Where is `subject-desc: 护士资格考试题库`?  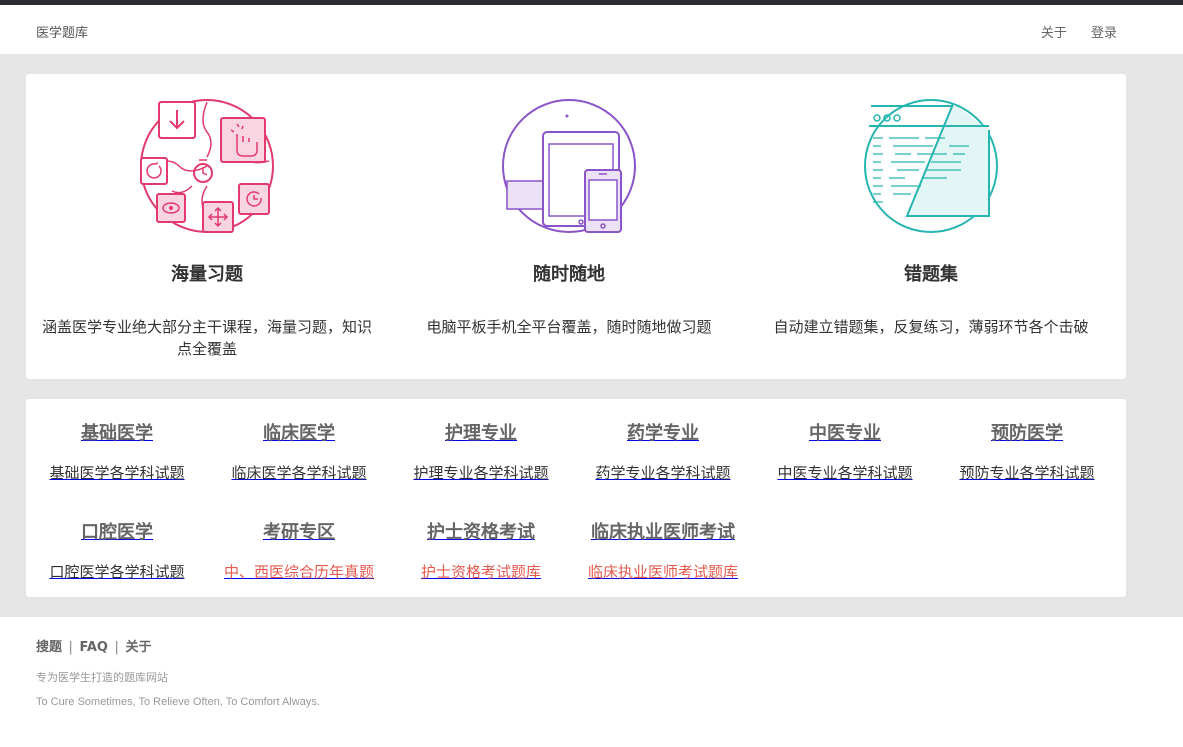 subject-desc: 护士资格考试题库 is located at coordinates (480, 572).